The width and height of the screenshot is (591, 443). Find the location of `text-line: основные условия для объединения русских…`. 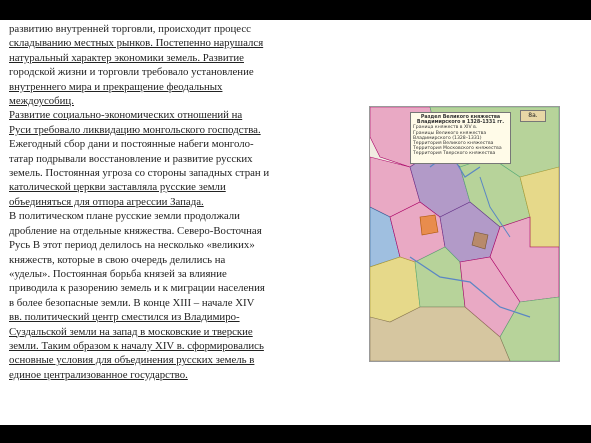

text-line: основные условия для объединения русских… is located at coordinates (169, 360).